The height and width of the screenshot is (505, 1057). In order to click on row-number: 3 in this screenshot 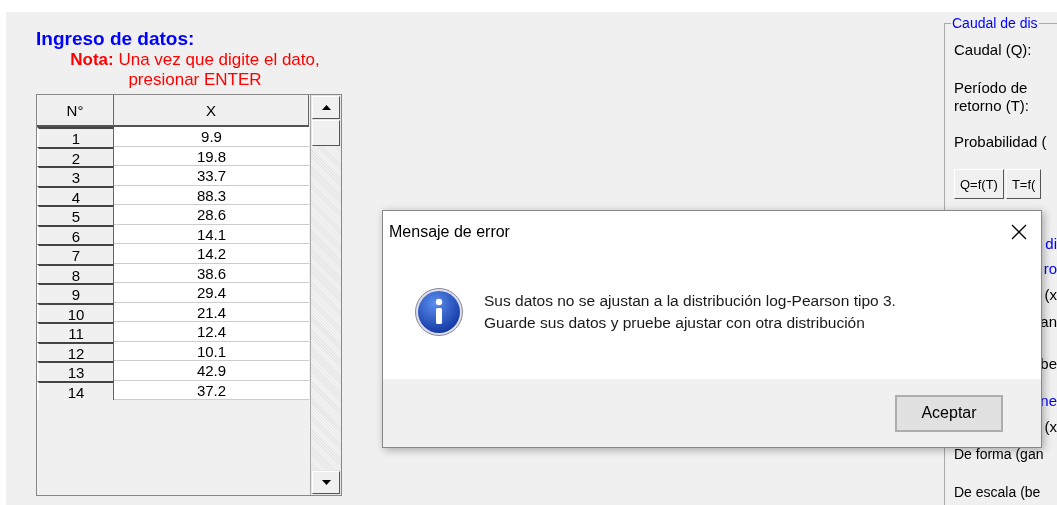, I will do `click(75, 176)`.